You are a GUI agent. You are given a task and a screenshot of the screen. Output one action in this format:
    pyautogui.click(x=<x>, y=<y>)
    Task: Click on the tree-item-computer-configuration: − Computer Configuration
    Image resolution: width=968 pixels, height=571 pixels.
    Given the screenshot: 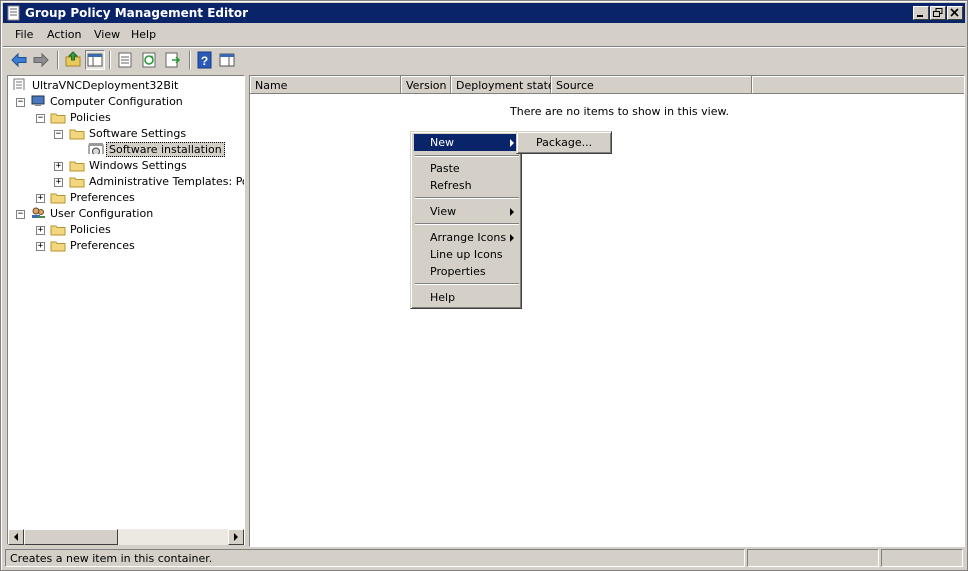 What is the action you would take?
    pyautogui.click(x=127, y=102)
    